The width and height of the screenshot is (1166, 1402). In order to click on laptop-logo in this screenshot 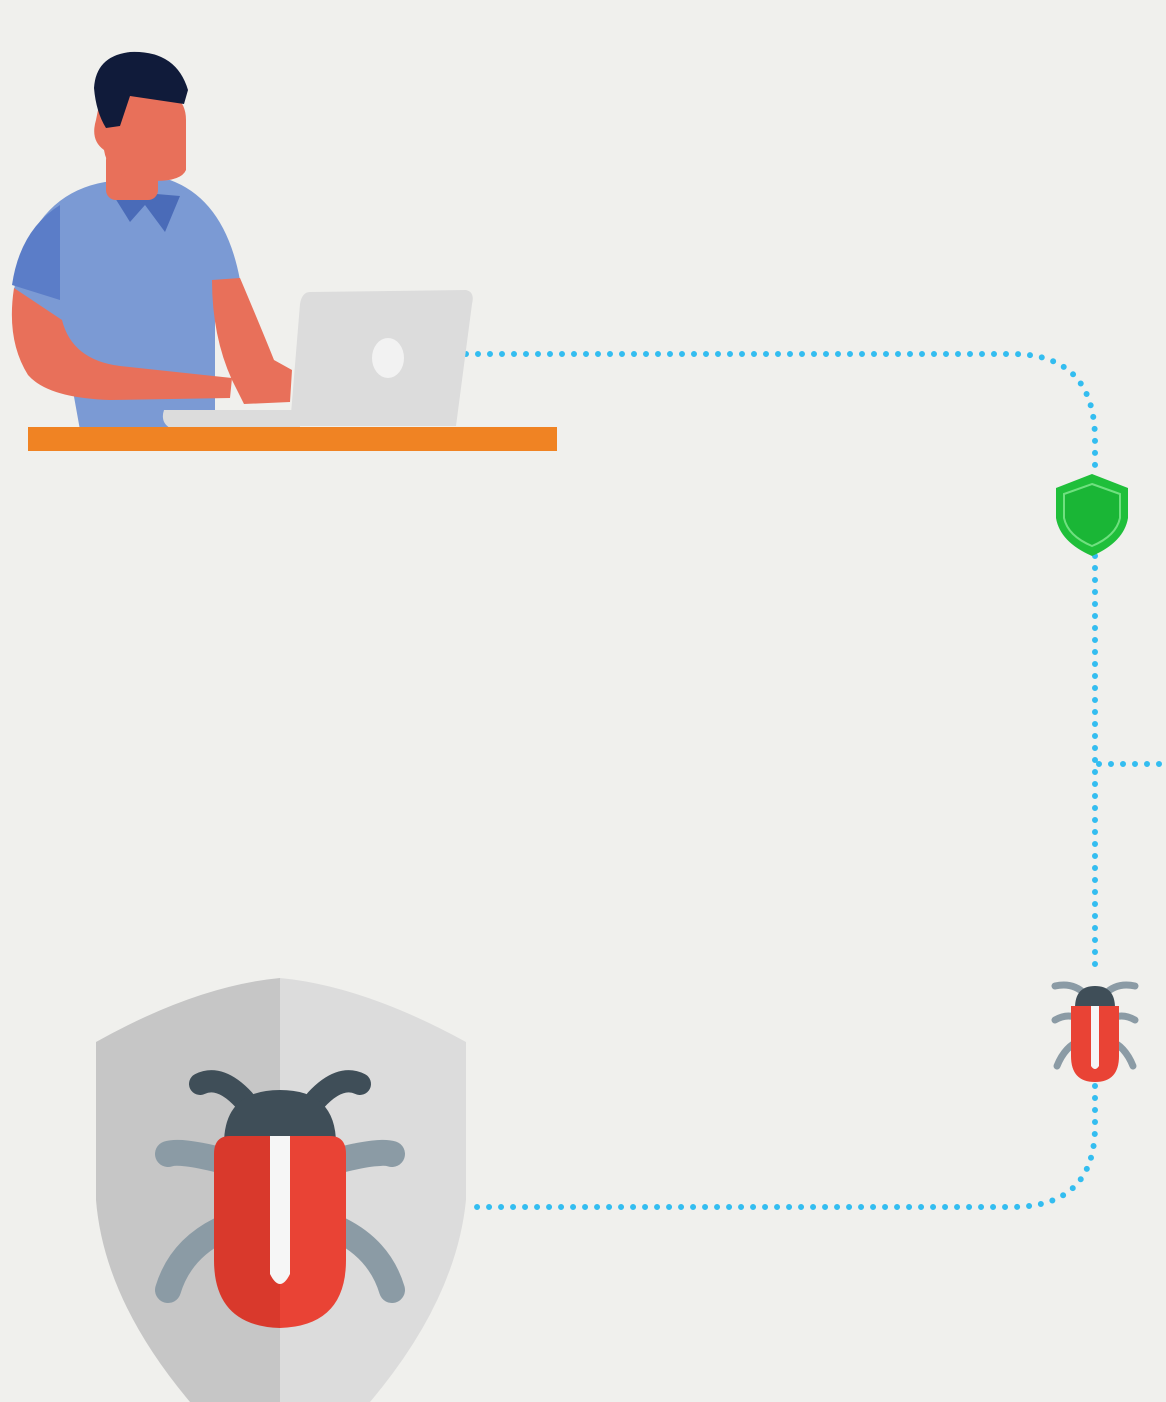, I will do `click(388, 358)`.